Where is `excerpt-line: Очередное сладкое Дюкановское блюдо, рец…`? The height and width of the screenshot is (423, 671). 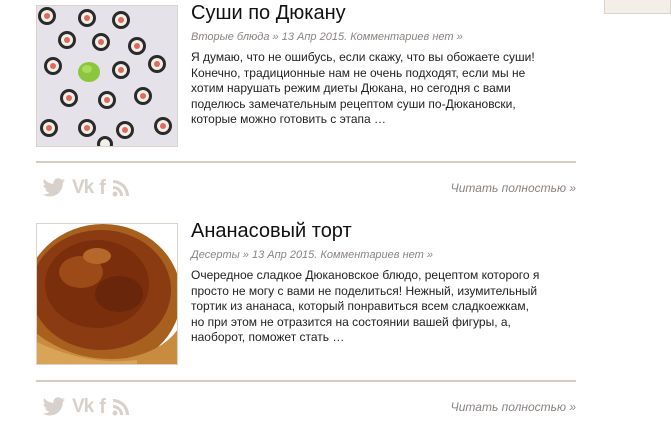
excerpt-line: Очередное сладкое Дюкановское блюдо, рец… is located at coordinates (365, 275).